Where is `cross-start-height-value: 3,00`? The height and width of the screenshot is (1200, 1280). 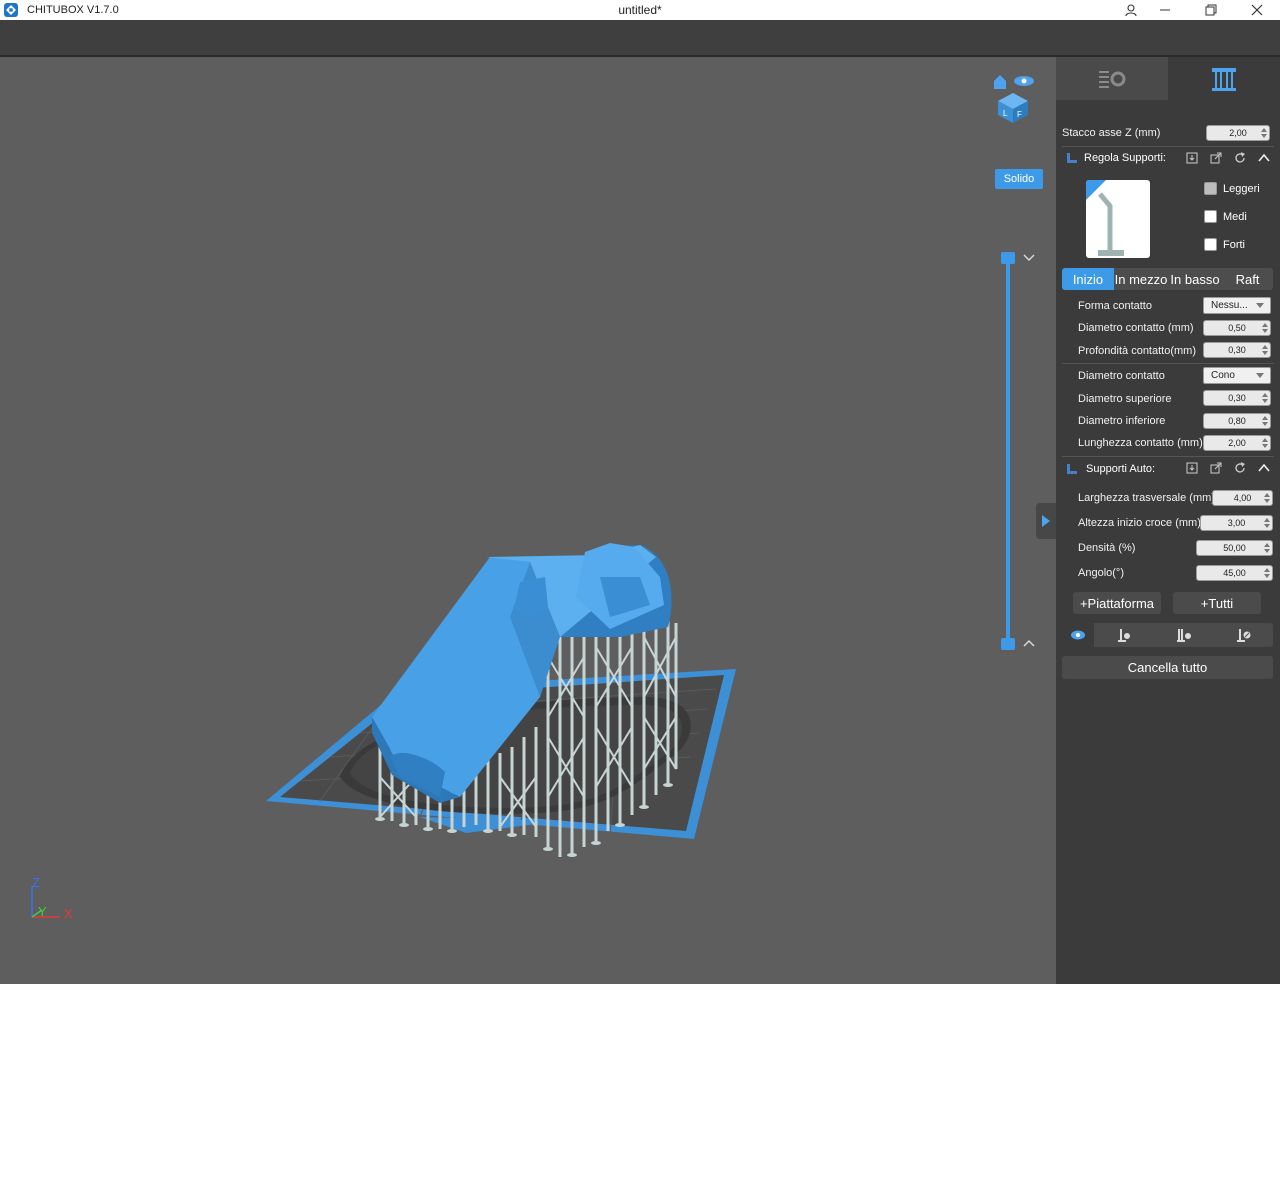
cross-start-height-value: 3,00 is located at coordinates (1236, 523).